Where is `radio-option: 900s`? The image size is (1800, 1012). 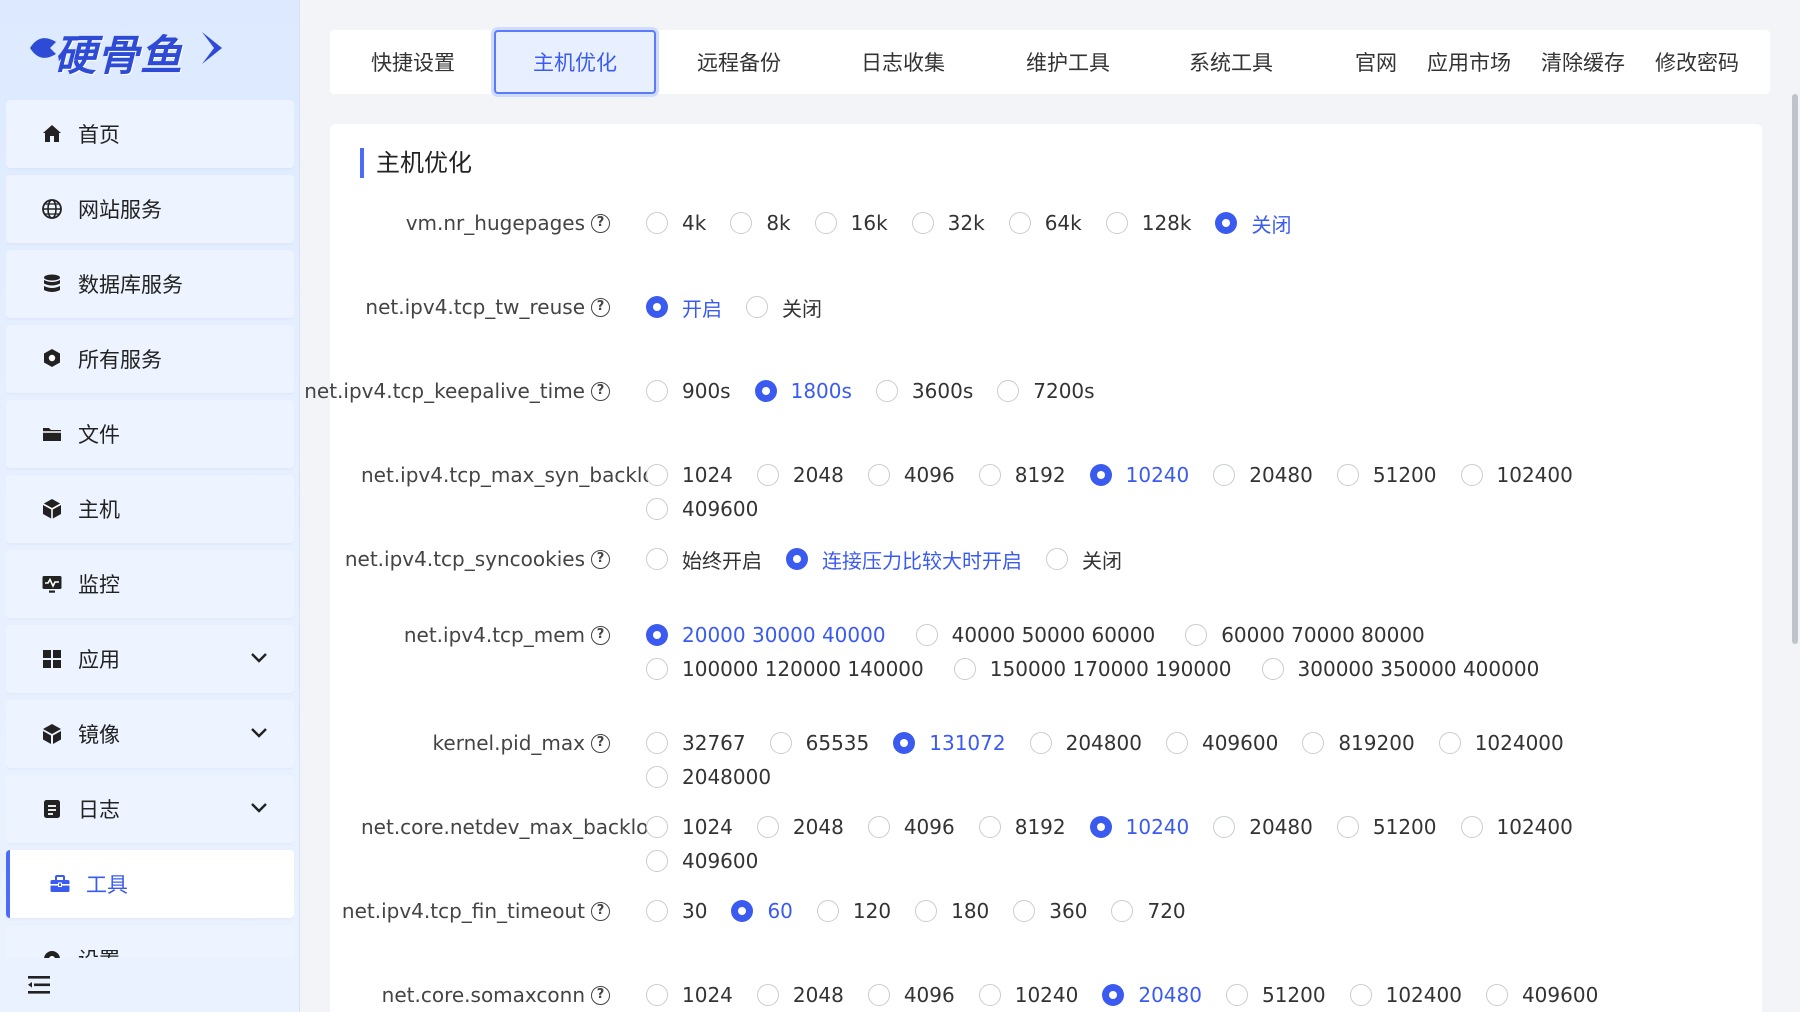 radio-option: 900s is located at coordinates (688, 391).